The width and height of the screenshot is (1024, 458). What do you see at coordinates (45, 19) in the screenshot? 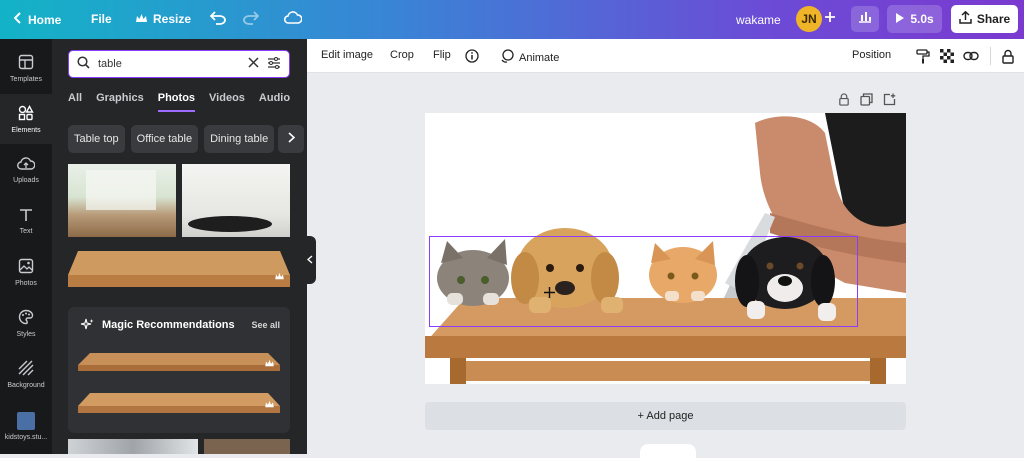
I see `home-label: Home` at bounding box center [45, 19].